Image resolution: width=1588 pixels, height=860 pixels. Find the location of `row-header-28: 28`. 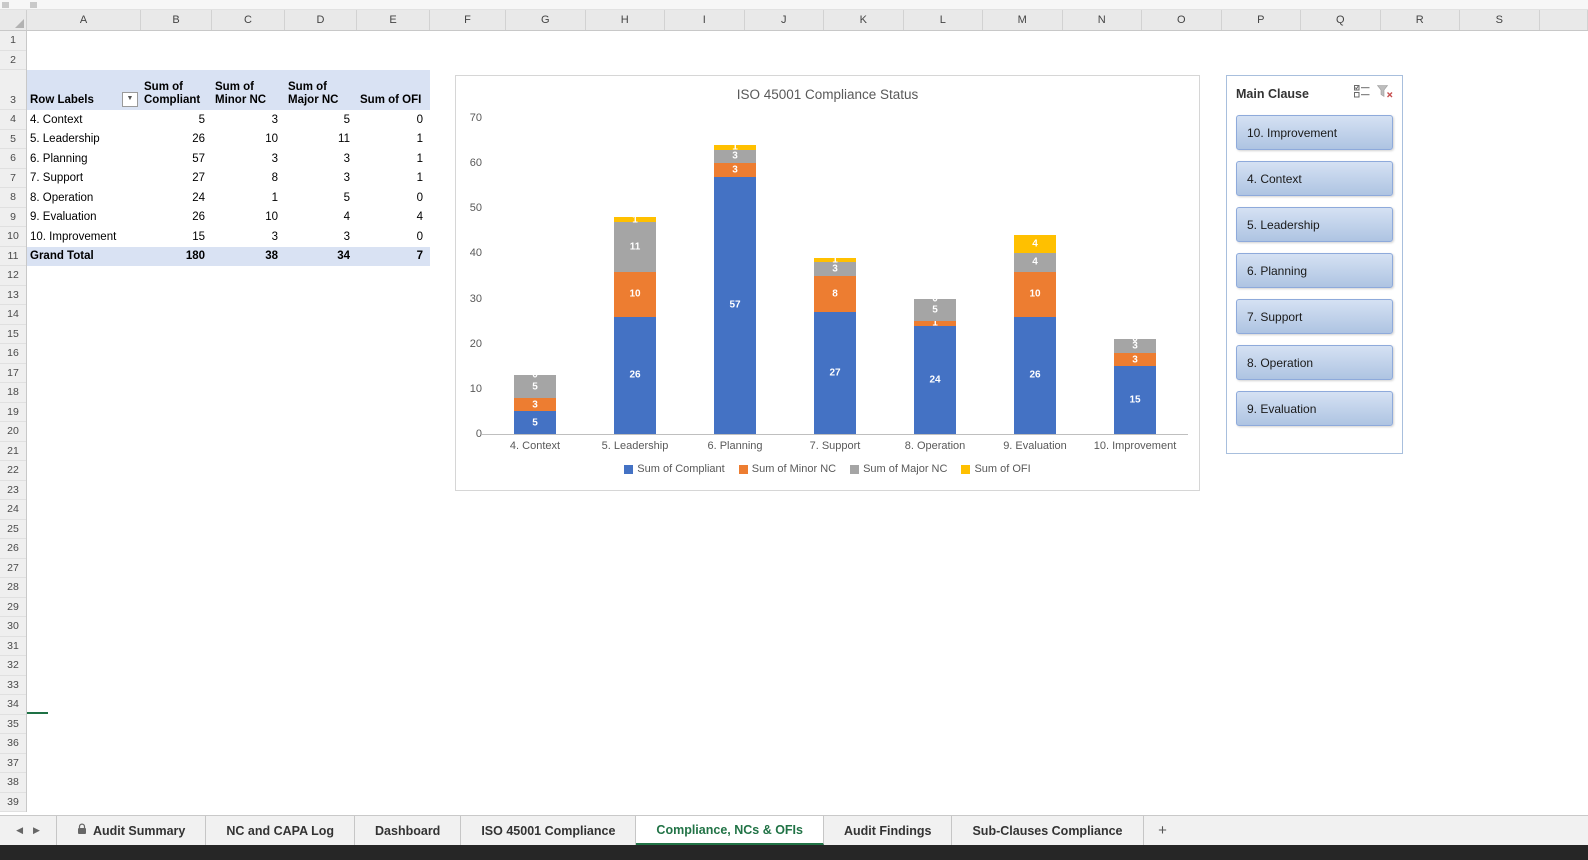

row-header-28: 28 is located at coordinates (13, 588).